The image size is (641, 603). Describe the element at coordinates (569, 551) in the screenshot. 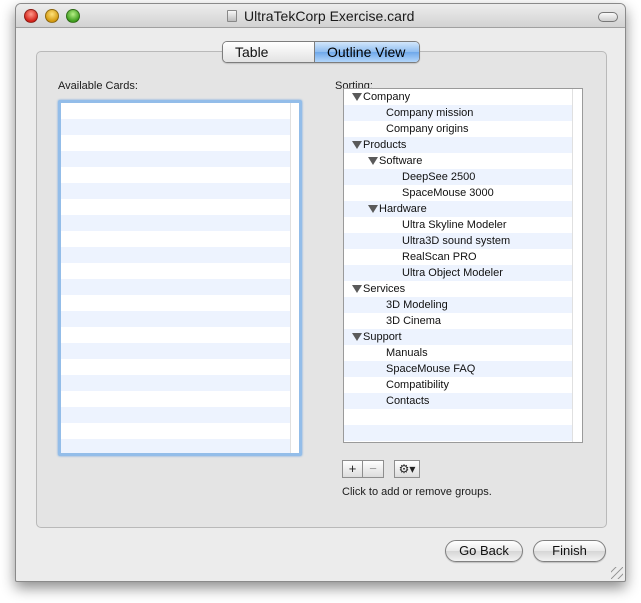

I see `finish-button: Finish` at that location.